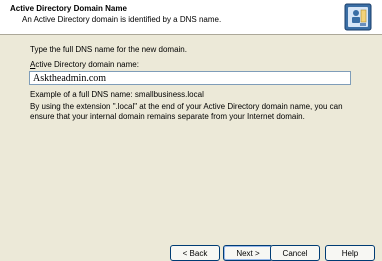 Image resolution: width=382 pixels, height=261 pixels. I want to click on back-button: < Back, so click(195, 253).